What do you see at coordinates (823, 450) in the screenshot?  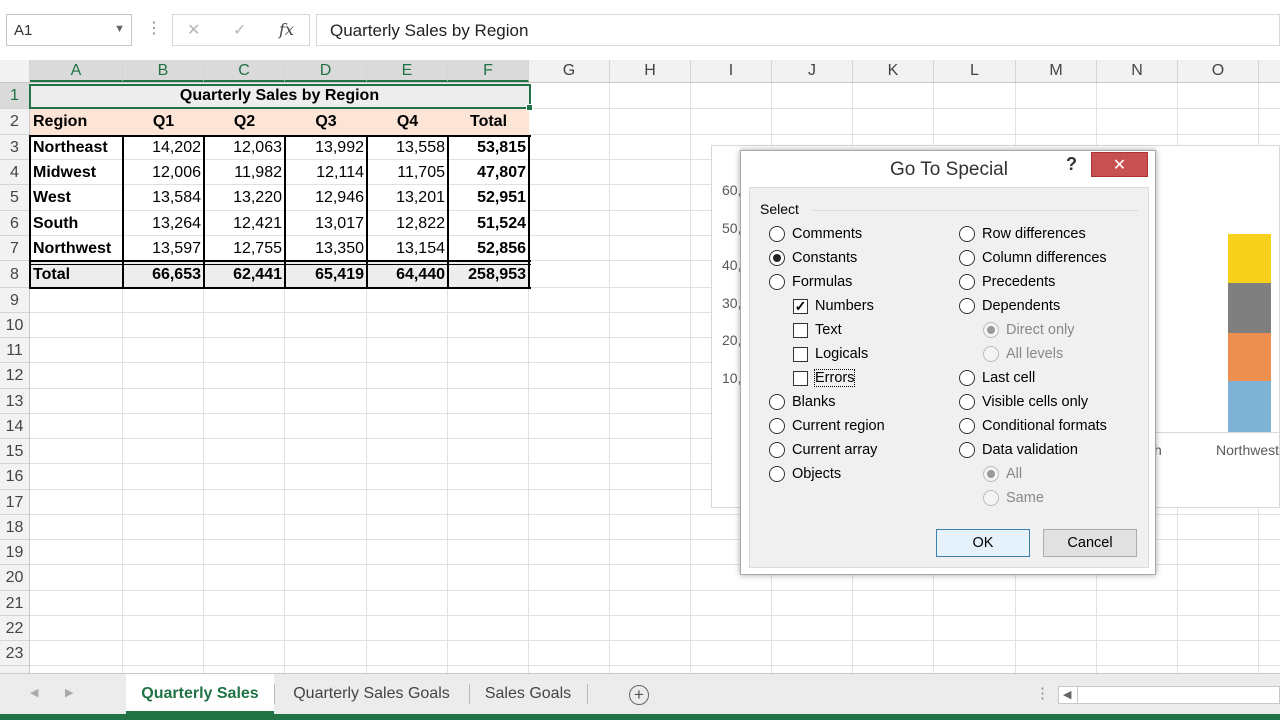 I see `radio-current-array: Current array` at bounding box center [823, 450].